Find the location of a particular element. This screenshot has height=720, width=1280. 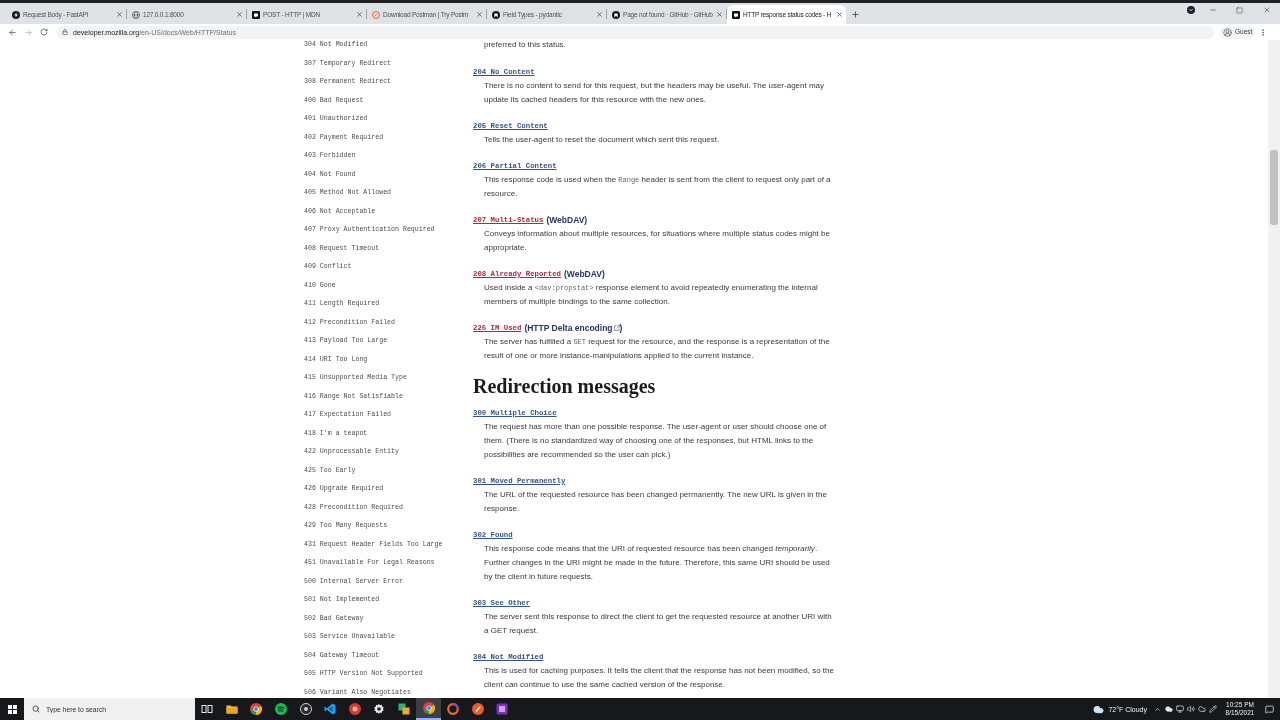

globe-icon is located at coordinates (136, 14).